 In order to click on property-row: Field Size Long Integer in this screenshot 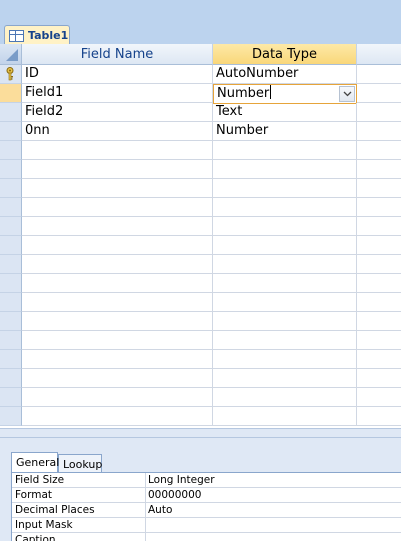, I will do `click(206, 480)`.